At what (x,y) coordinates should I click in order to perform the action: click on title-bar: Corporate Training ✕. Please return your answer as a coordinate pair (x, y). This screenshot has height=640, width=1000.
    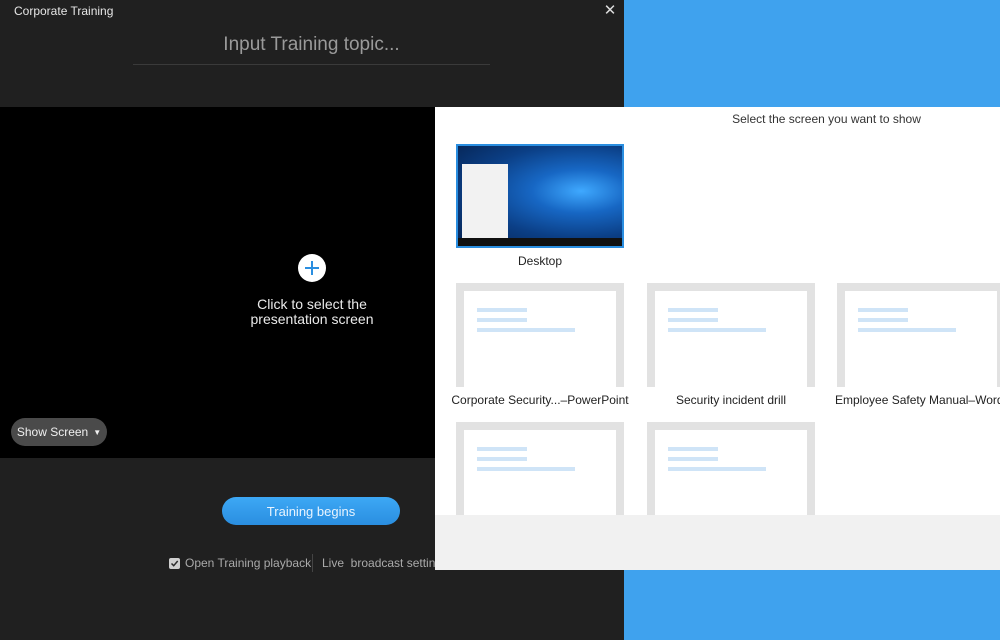
    Looking at the image, I should click on (312, 11).